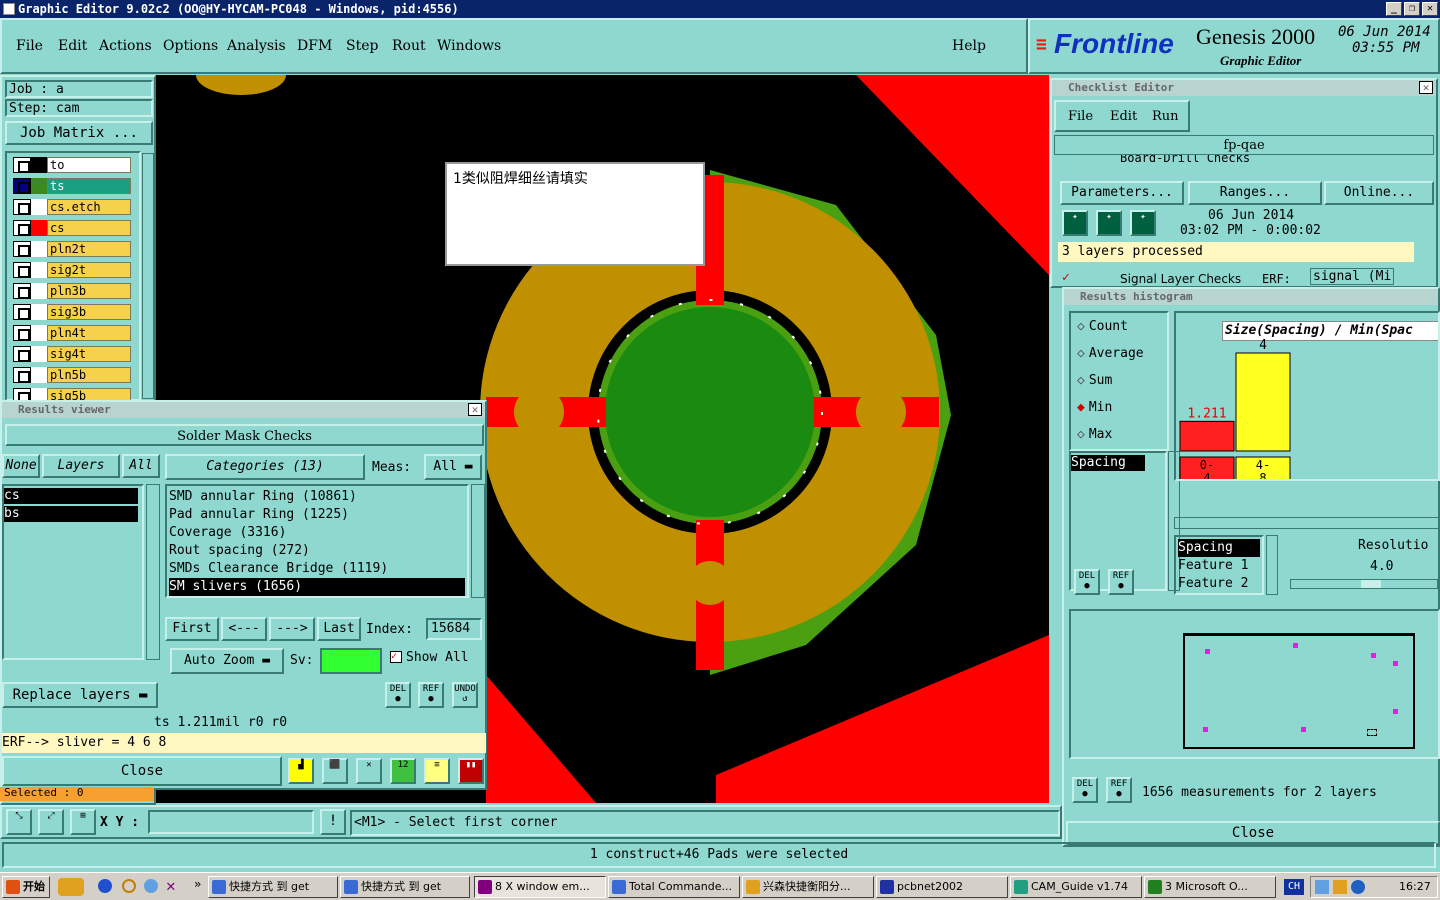 The image size is (1440, 900). I want to click on close-button: ✕, so click(1430, 9).